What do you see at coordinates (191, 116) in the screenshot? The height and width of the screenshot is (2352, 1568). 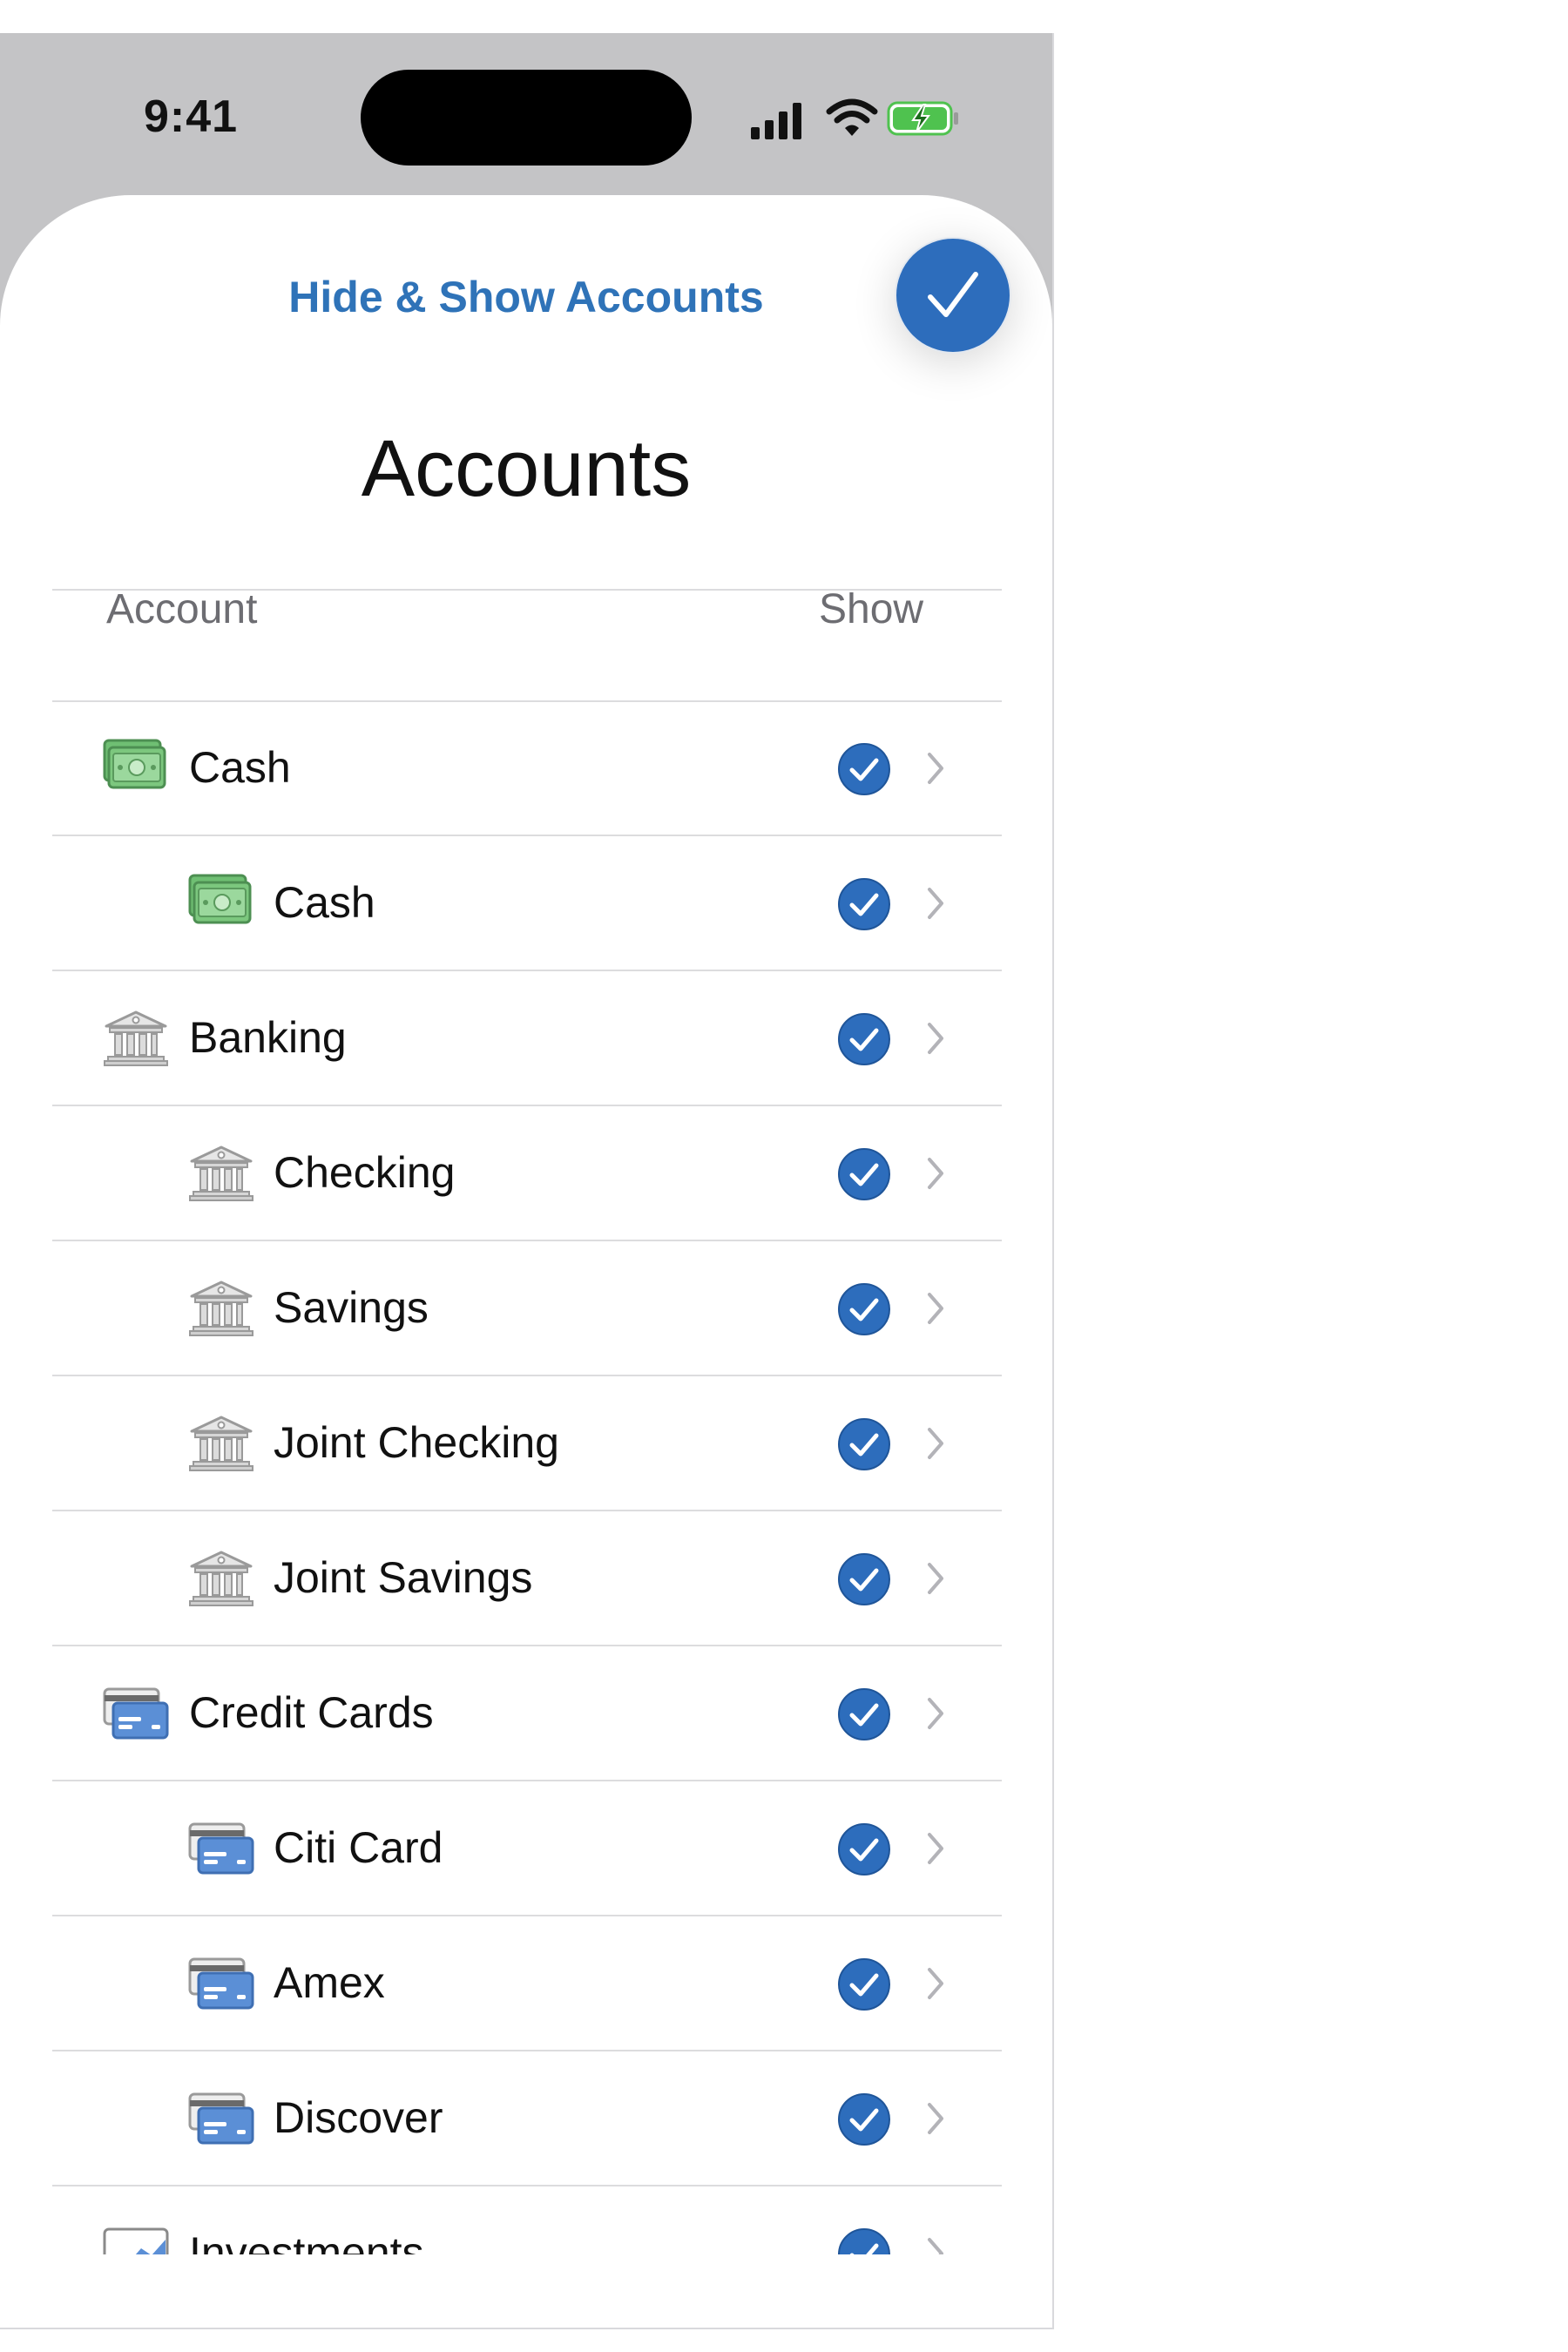 I see `status-time: 9:41` at bounding box center [191, 116].